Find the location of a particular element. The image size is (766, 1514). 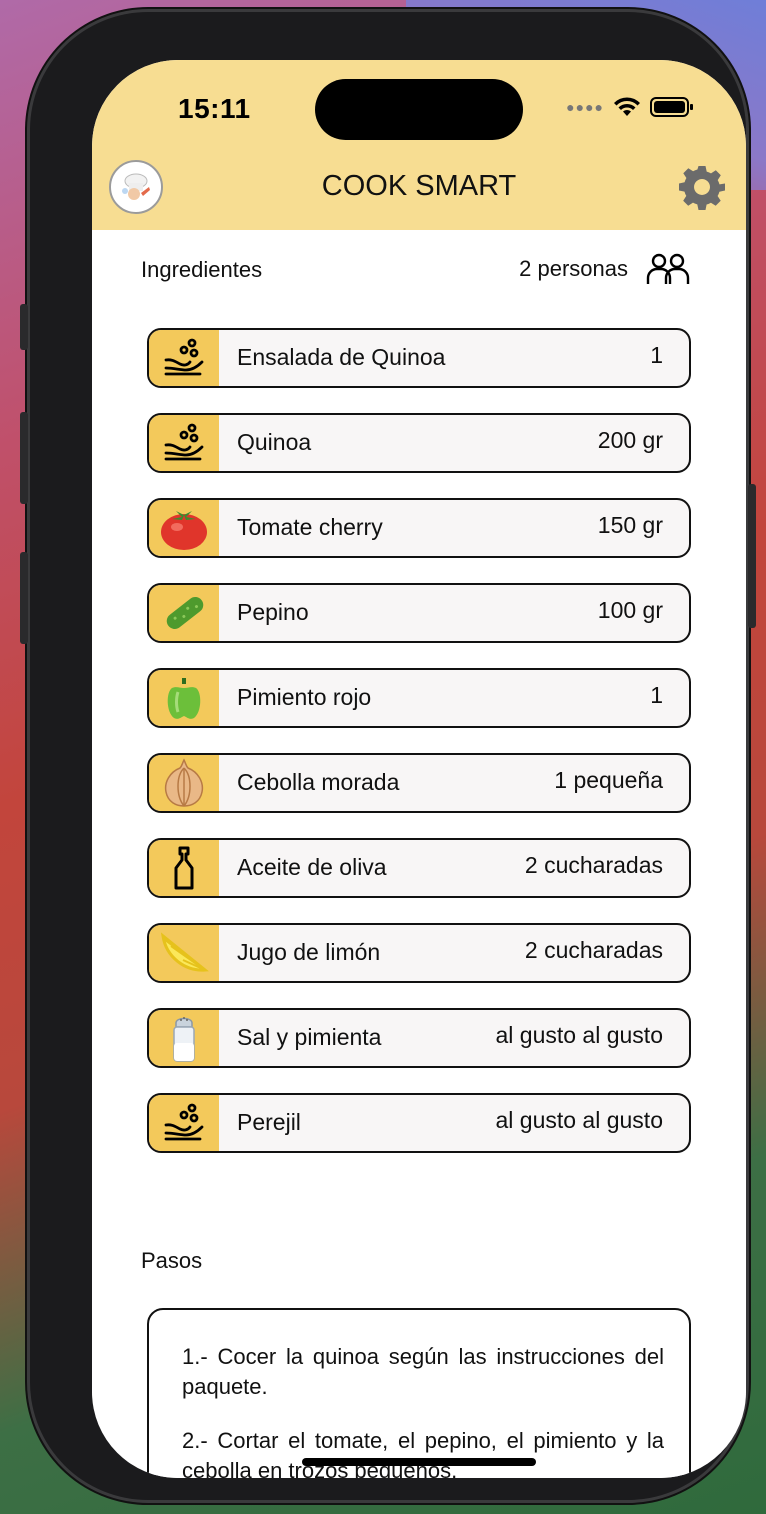

ingredient-row: Pimiento rojo 1 is located at coordinates (419, 698).